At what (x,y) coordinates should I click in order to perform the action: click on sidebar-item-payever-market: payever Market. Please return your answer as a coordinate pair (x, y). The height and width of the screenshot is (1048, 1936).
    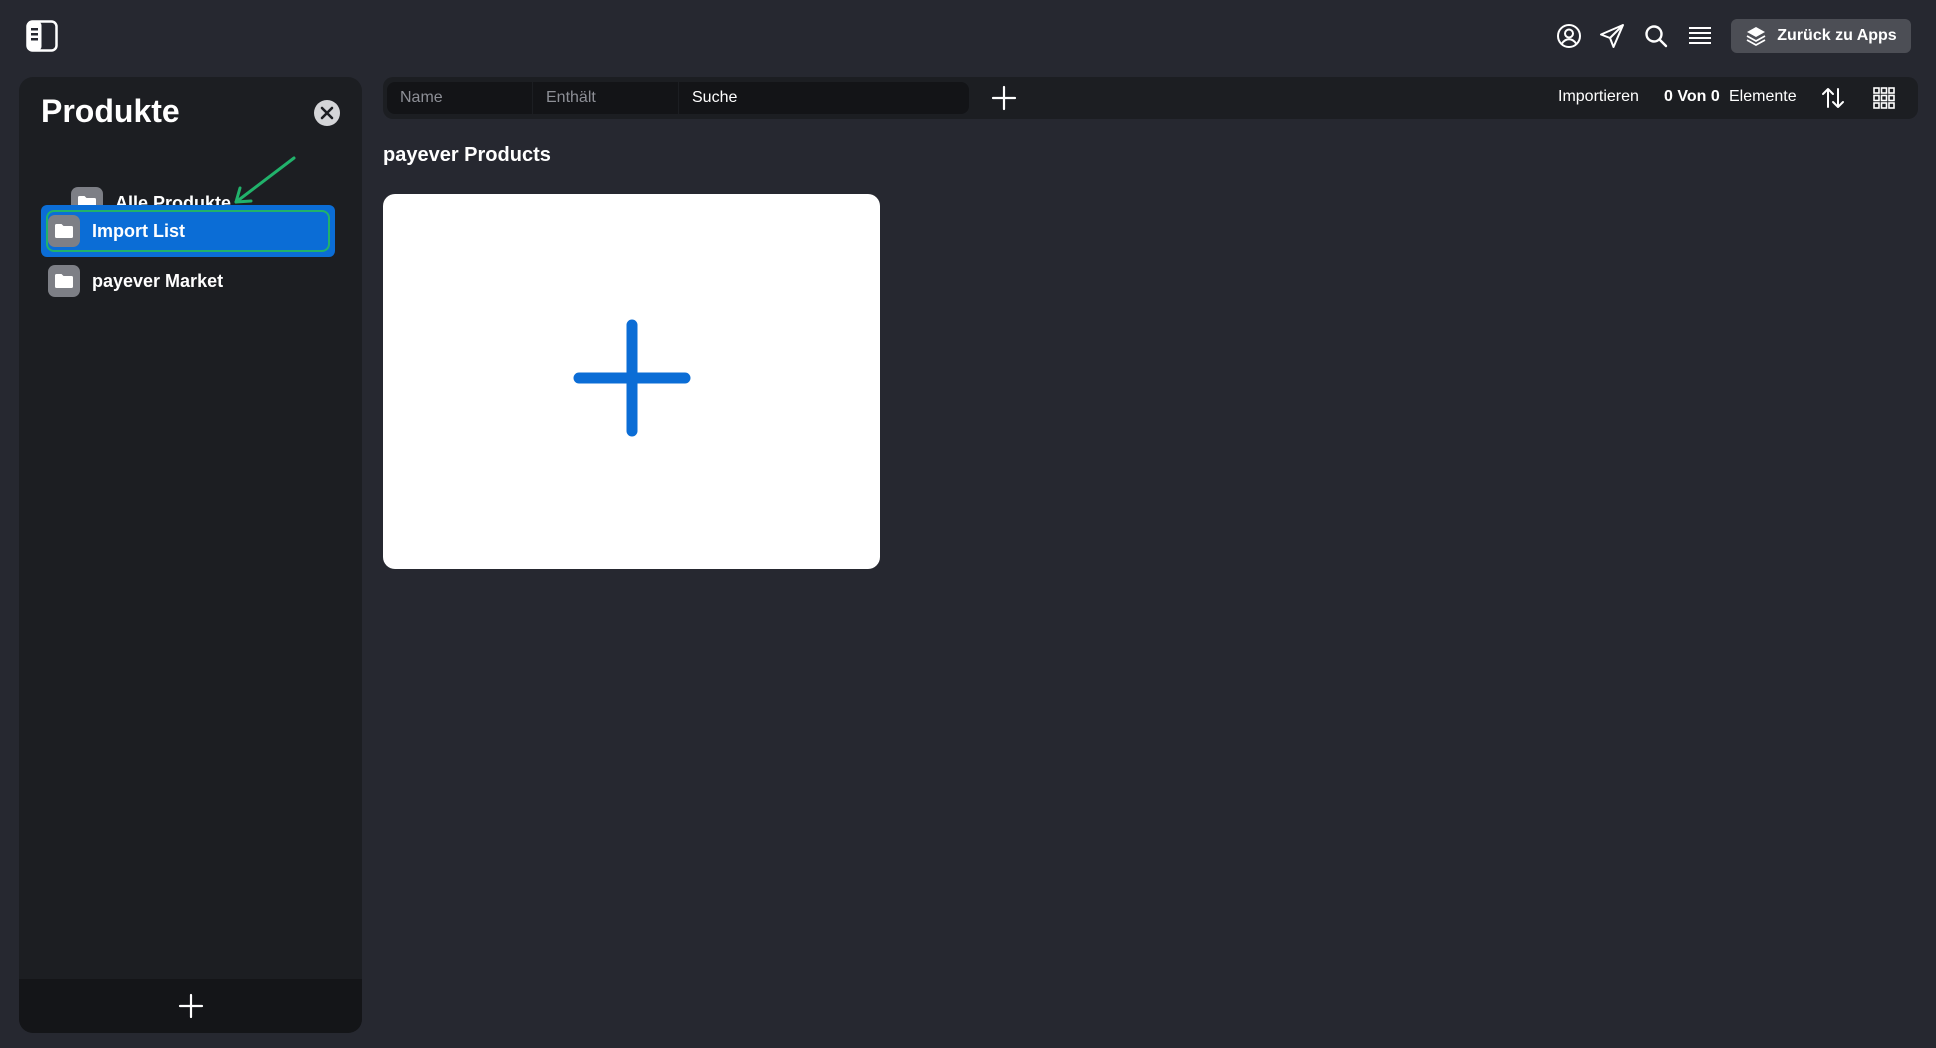
    Looking at the image, I should click on (188, 281).